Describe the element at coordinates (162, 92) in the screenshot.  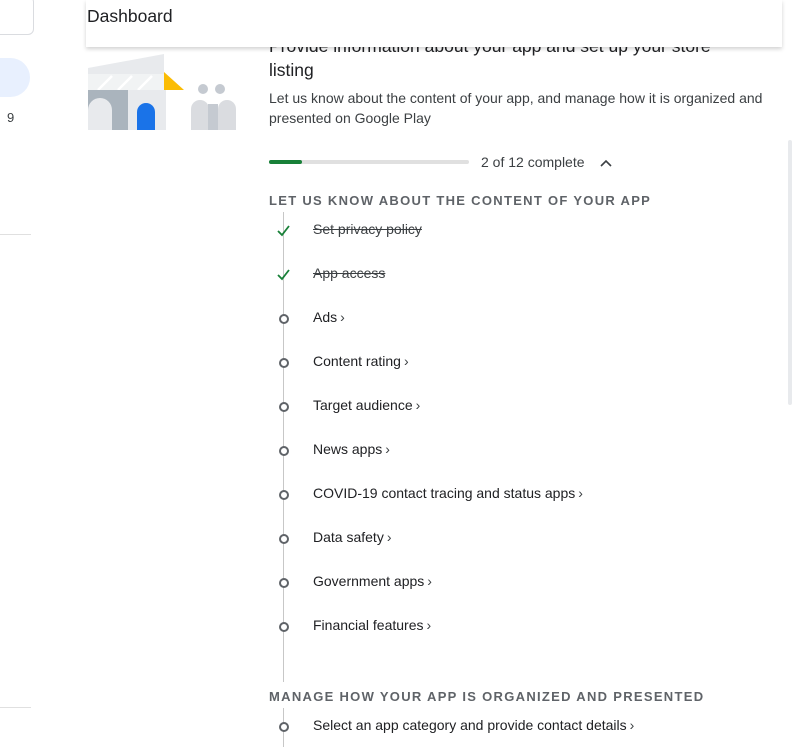
I see `store-listing-illustration` at that location.